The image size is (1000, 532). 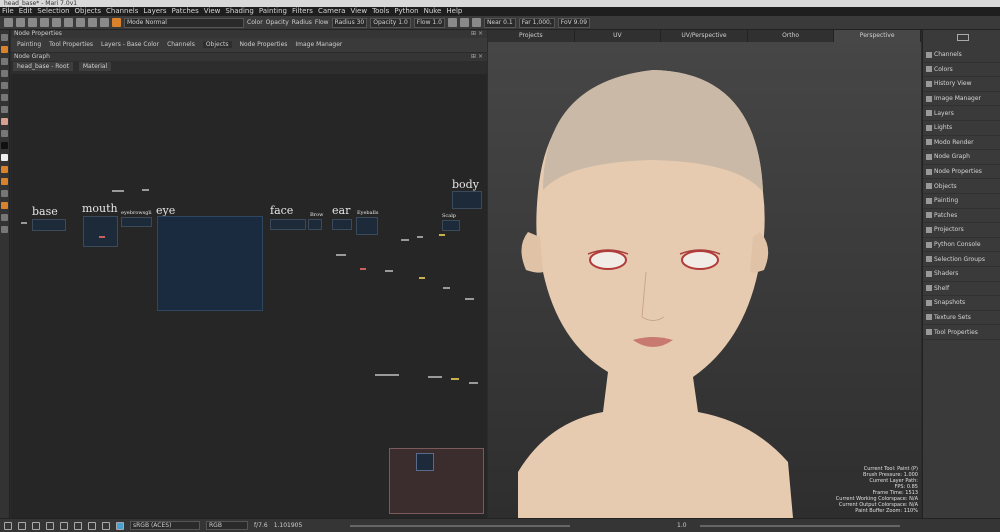 I want to click on undo-icon, so click(x=56, y=22).